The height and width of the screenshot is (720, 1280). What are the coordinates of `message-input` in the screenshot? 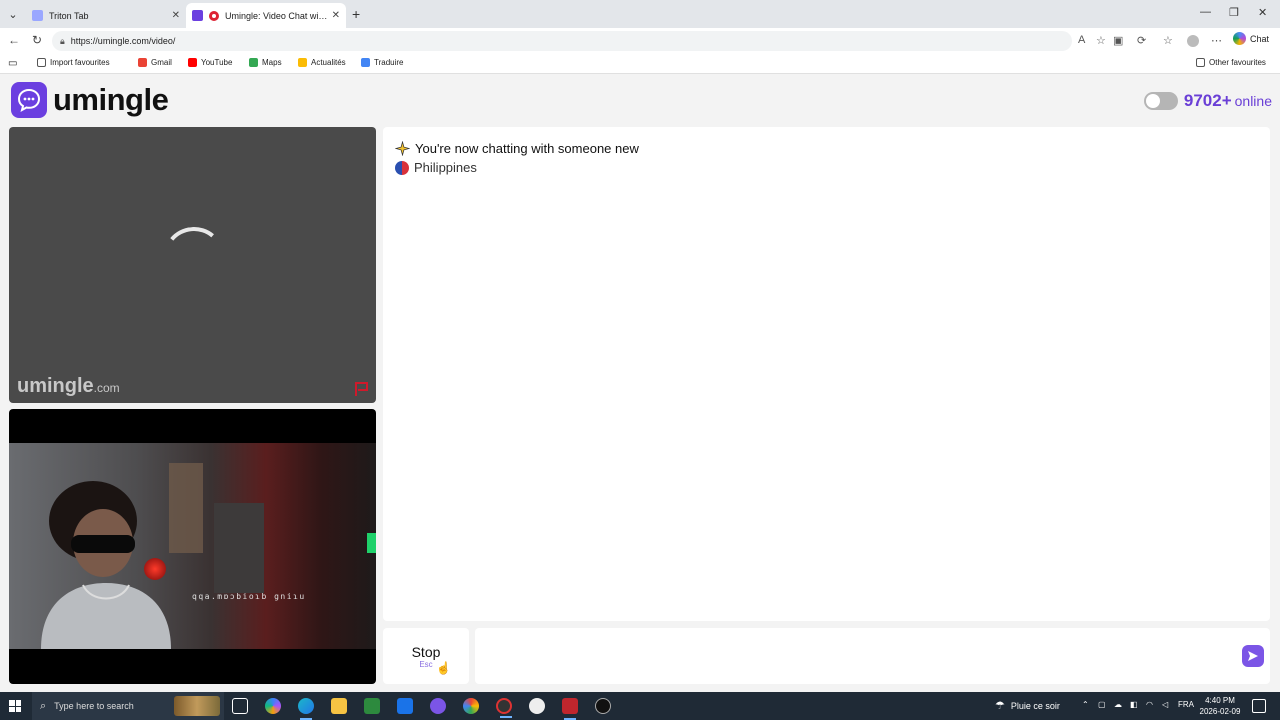 It's located at (872, 656).